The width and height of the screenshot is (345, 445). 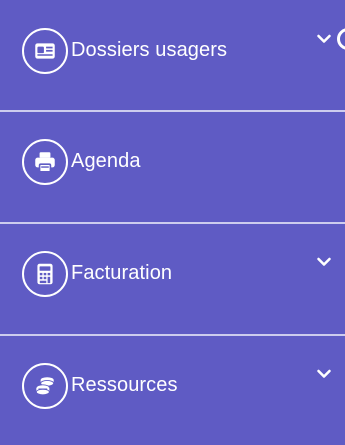 What do you see at coordinates (149, 50) in the screenshot?
I see `sidebar-item-label: Dossiers usagers` at bounding box center [149, 50].